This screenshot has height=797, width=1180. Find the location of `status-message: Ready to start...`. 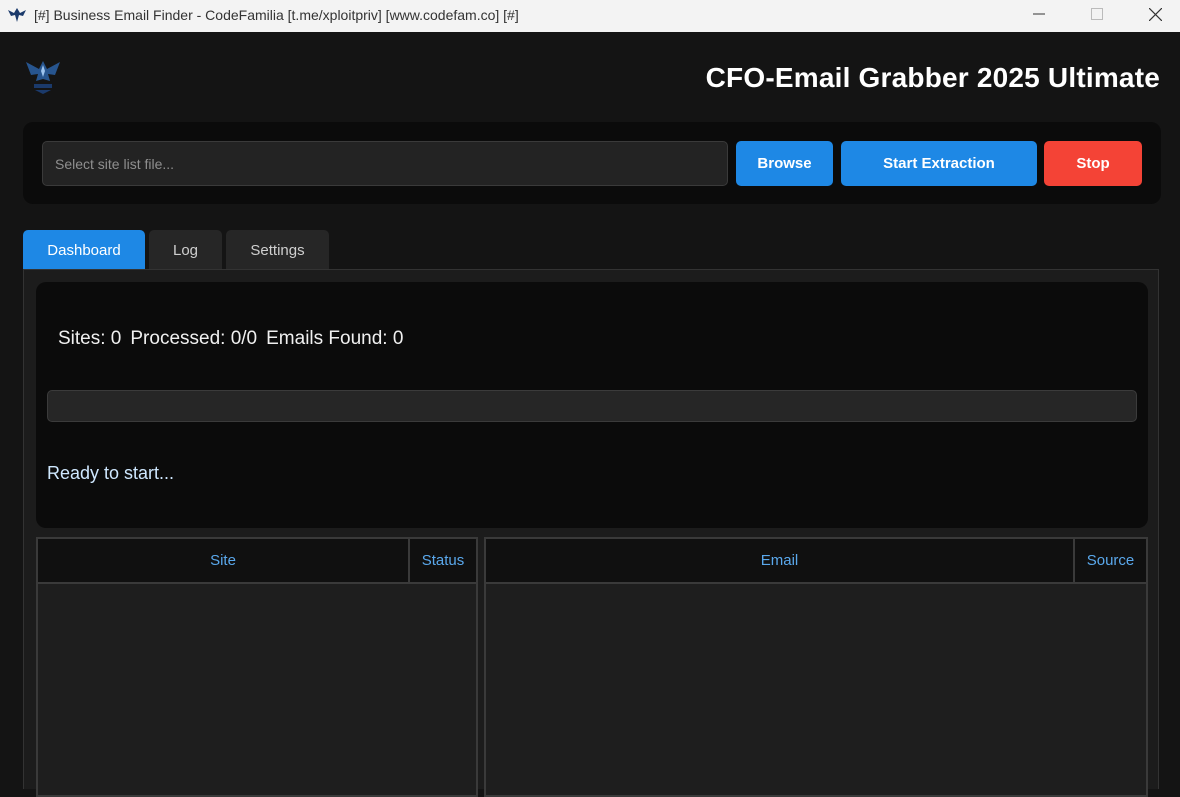

status-message: Ready to start... is located at coordinates (111, 473).